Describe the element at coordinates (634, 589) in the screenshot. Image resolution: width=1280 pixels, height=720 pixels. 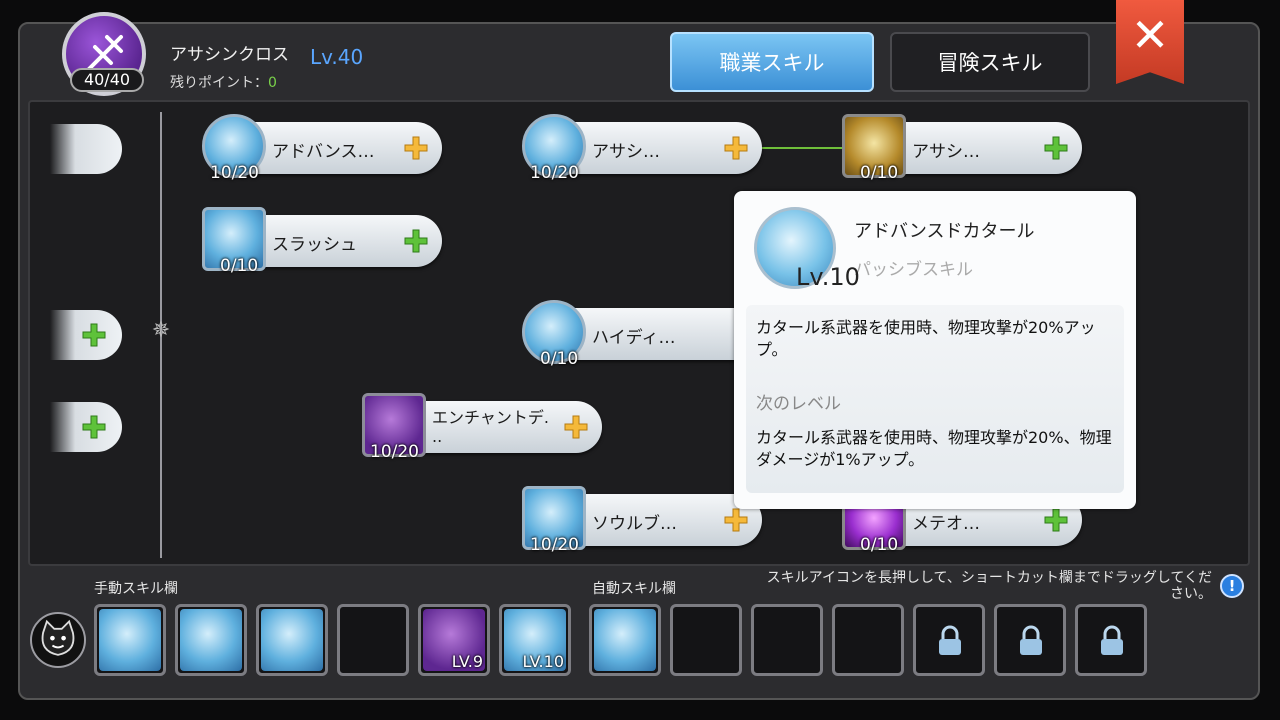
I see `auto-skill-bar-label: 自動スキル欄` at that location.